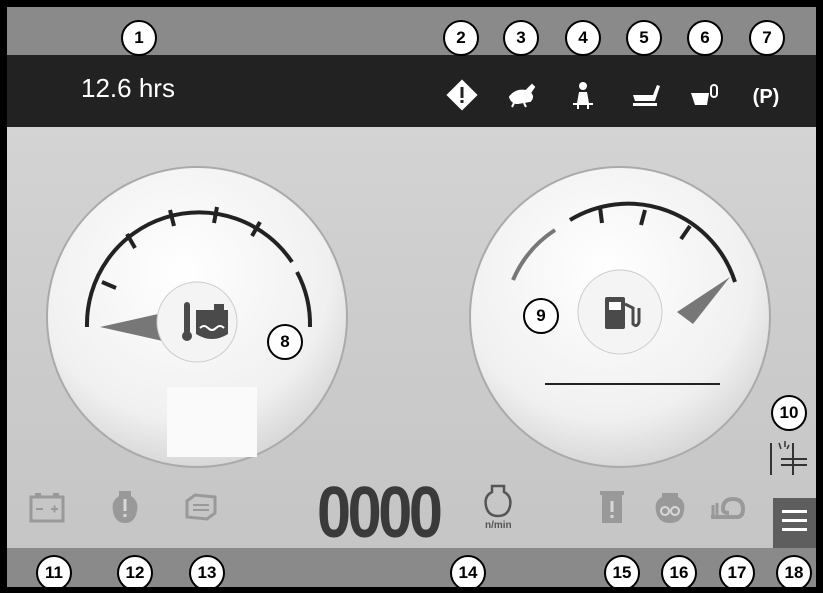 This screenshot has width=823, height=593. Describe the element at coordinates (670, 508) in the screenshot. I see `glow-plug-icon` at that location.